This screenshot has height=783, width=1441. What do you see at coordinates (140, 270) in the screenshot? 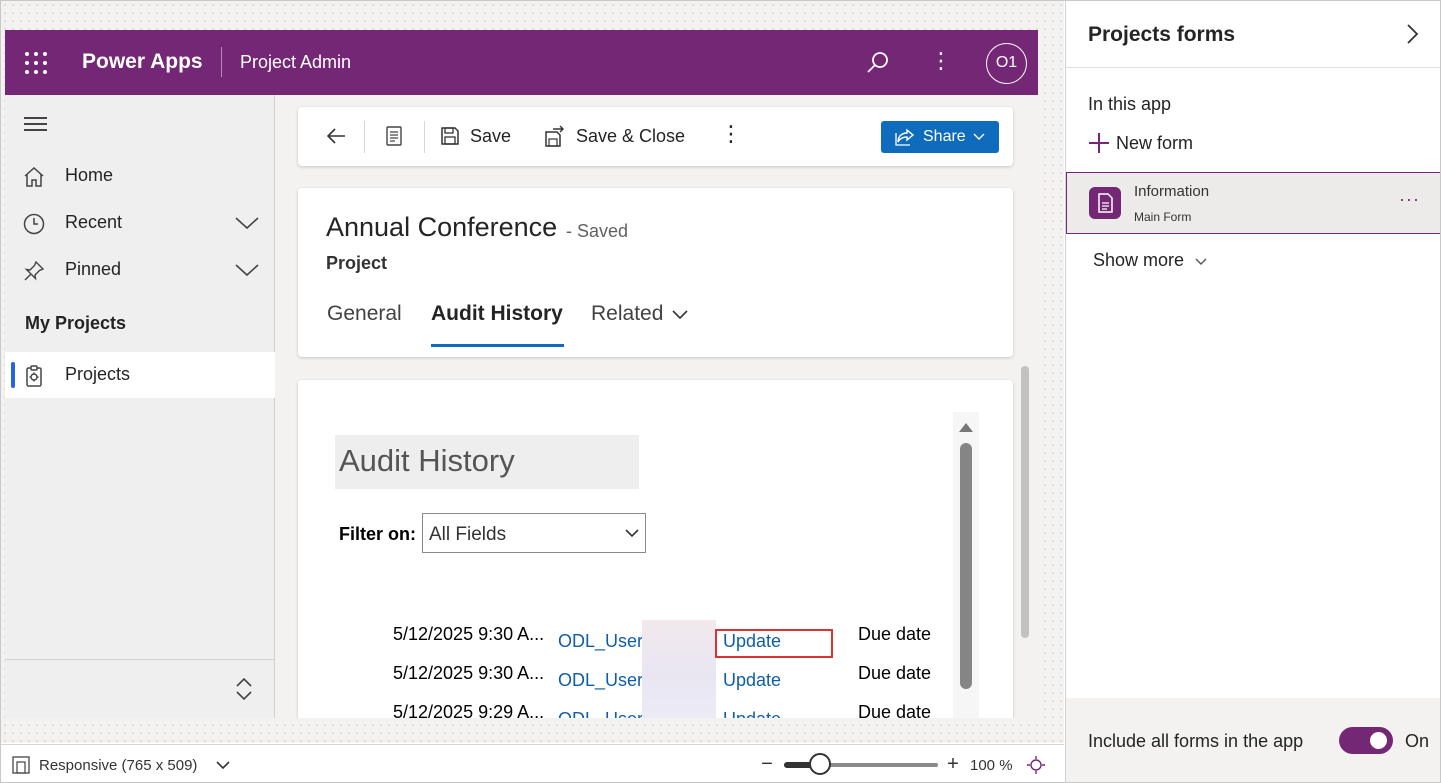
I see `sidebar-item-pinned: Pinned` at bounding box center [140, 270].